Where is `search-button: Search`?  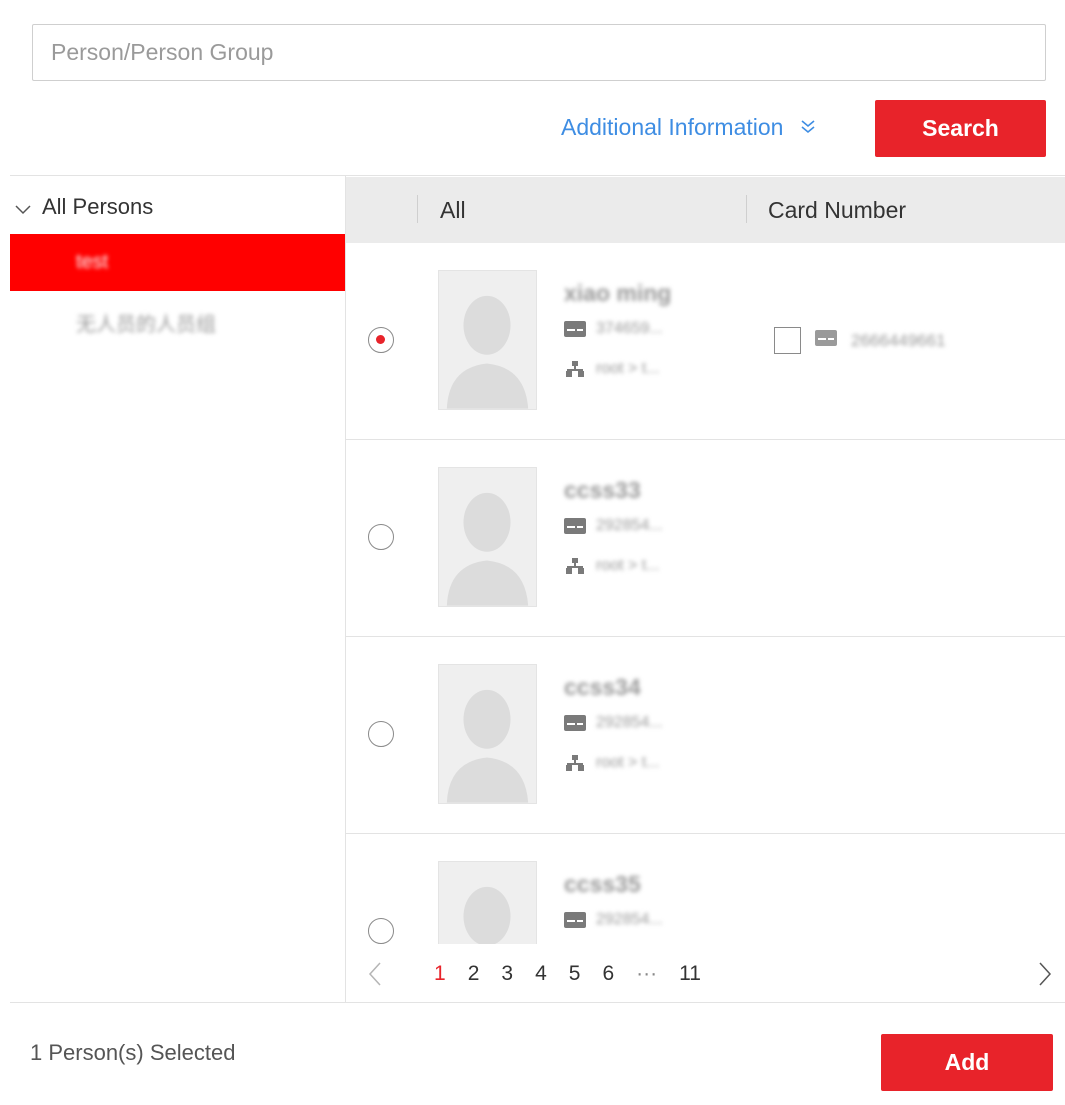
search-button: Search is located at coordinates (960, 128).